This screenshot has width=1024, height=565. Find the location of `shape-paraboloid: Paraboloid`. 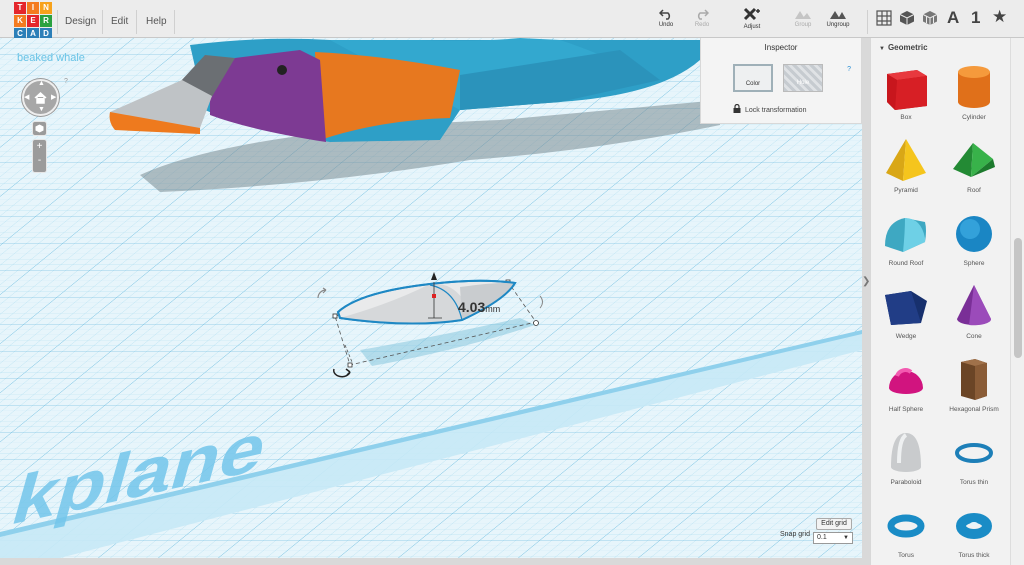

shape-paraboloid: Paraboloid is located at coordinates (906, 461).